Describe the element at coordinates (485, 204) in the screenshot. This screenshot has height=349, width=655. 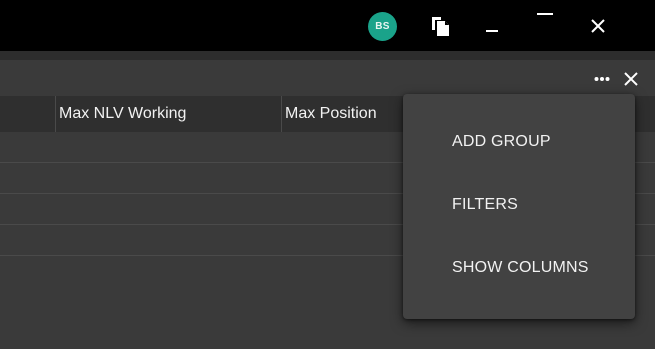
I see `menu-item-label: FILTERS` at that location.